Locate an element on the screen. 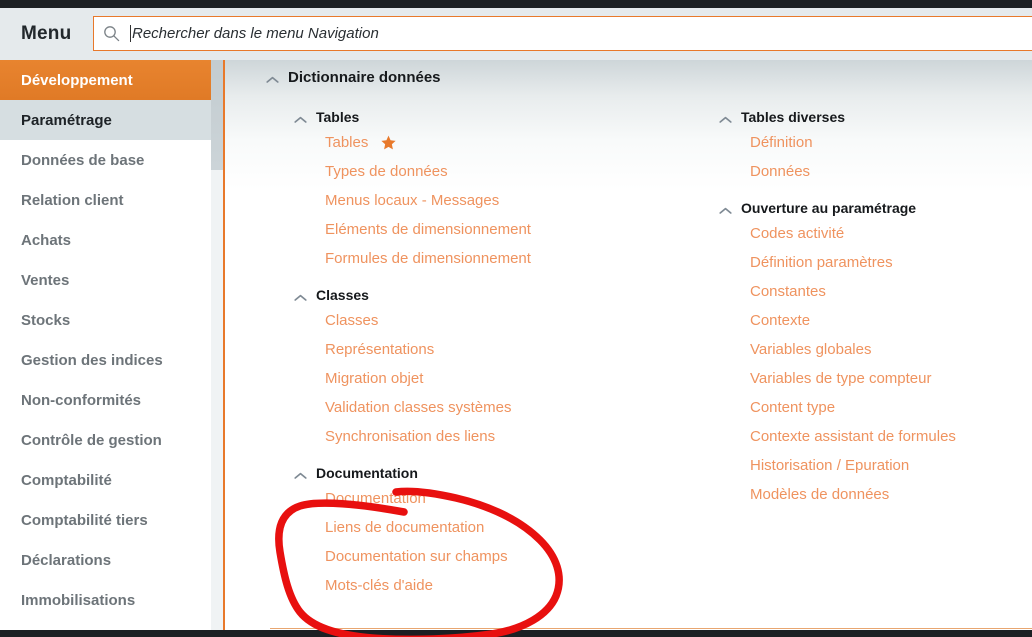  group-dictionnaire-donnees: Dictionnaire données is located at coordinates (353, 77).